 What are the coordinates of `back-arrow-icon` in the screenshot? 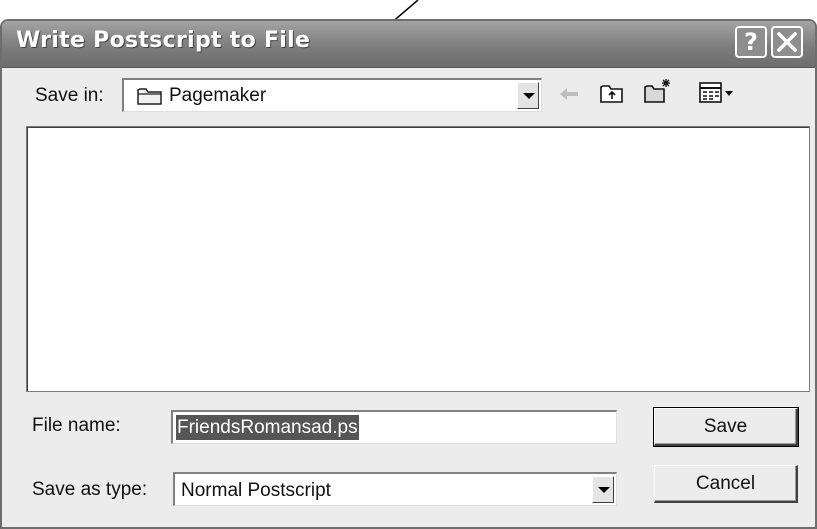 It's located at (569, 94).